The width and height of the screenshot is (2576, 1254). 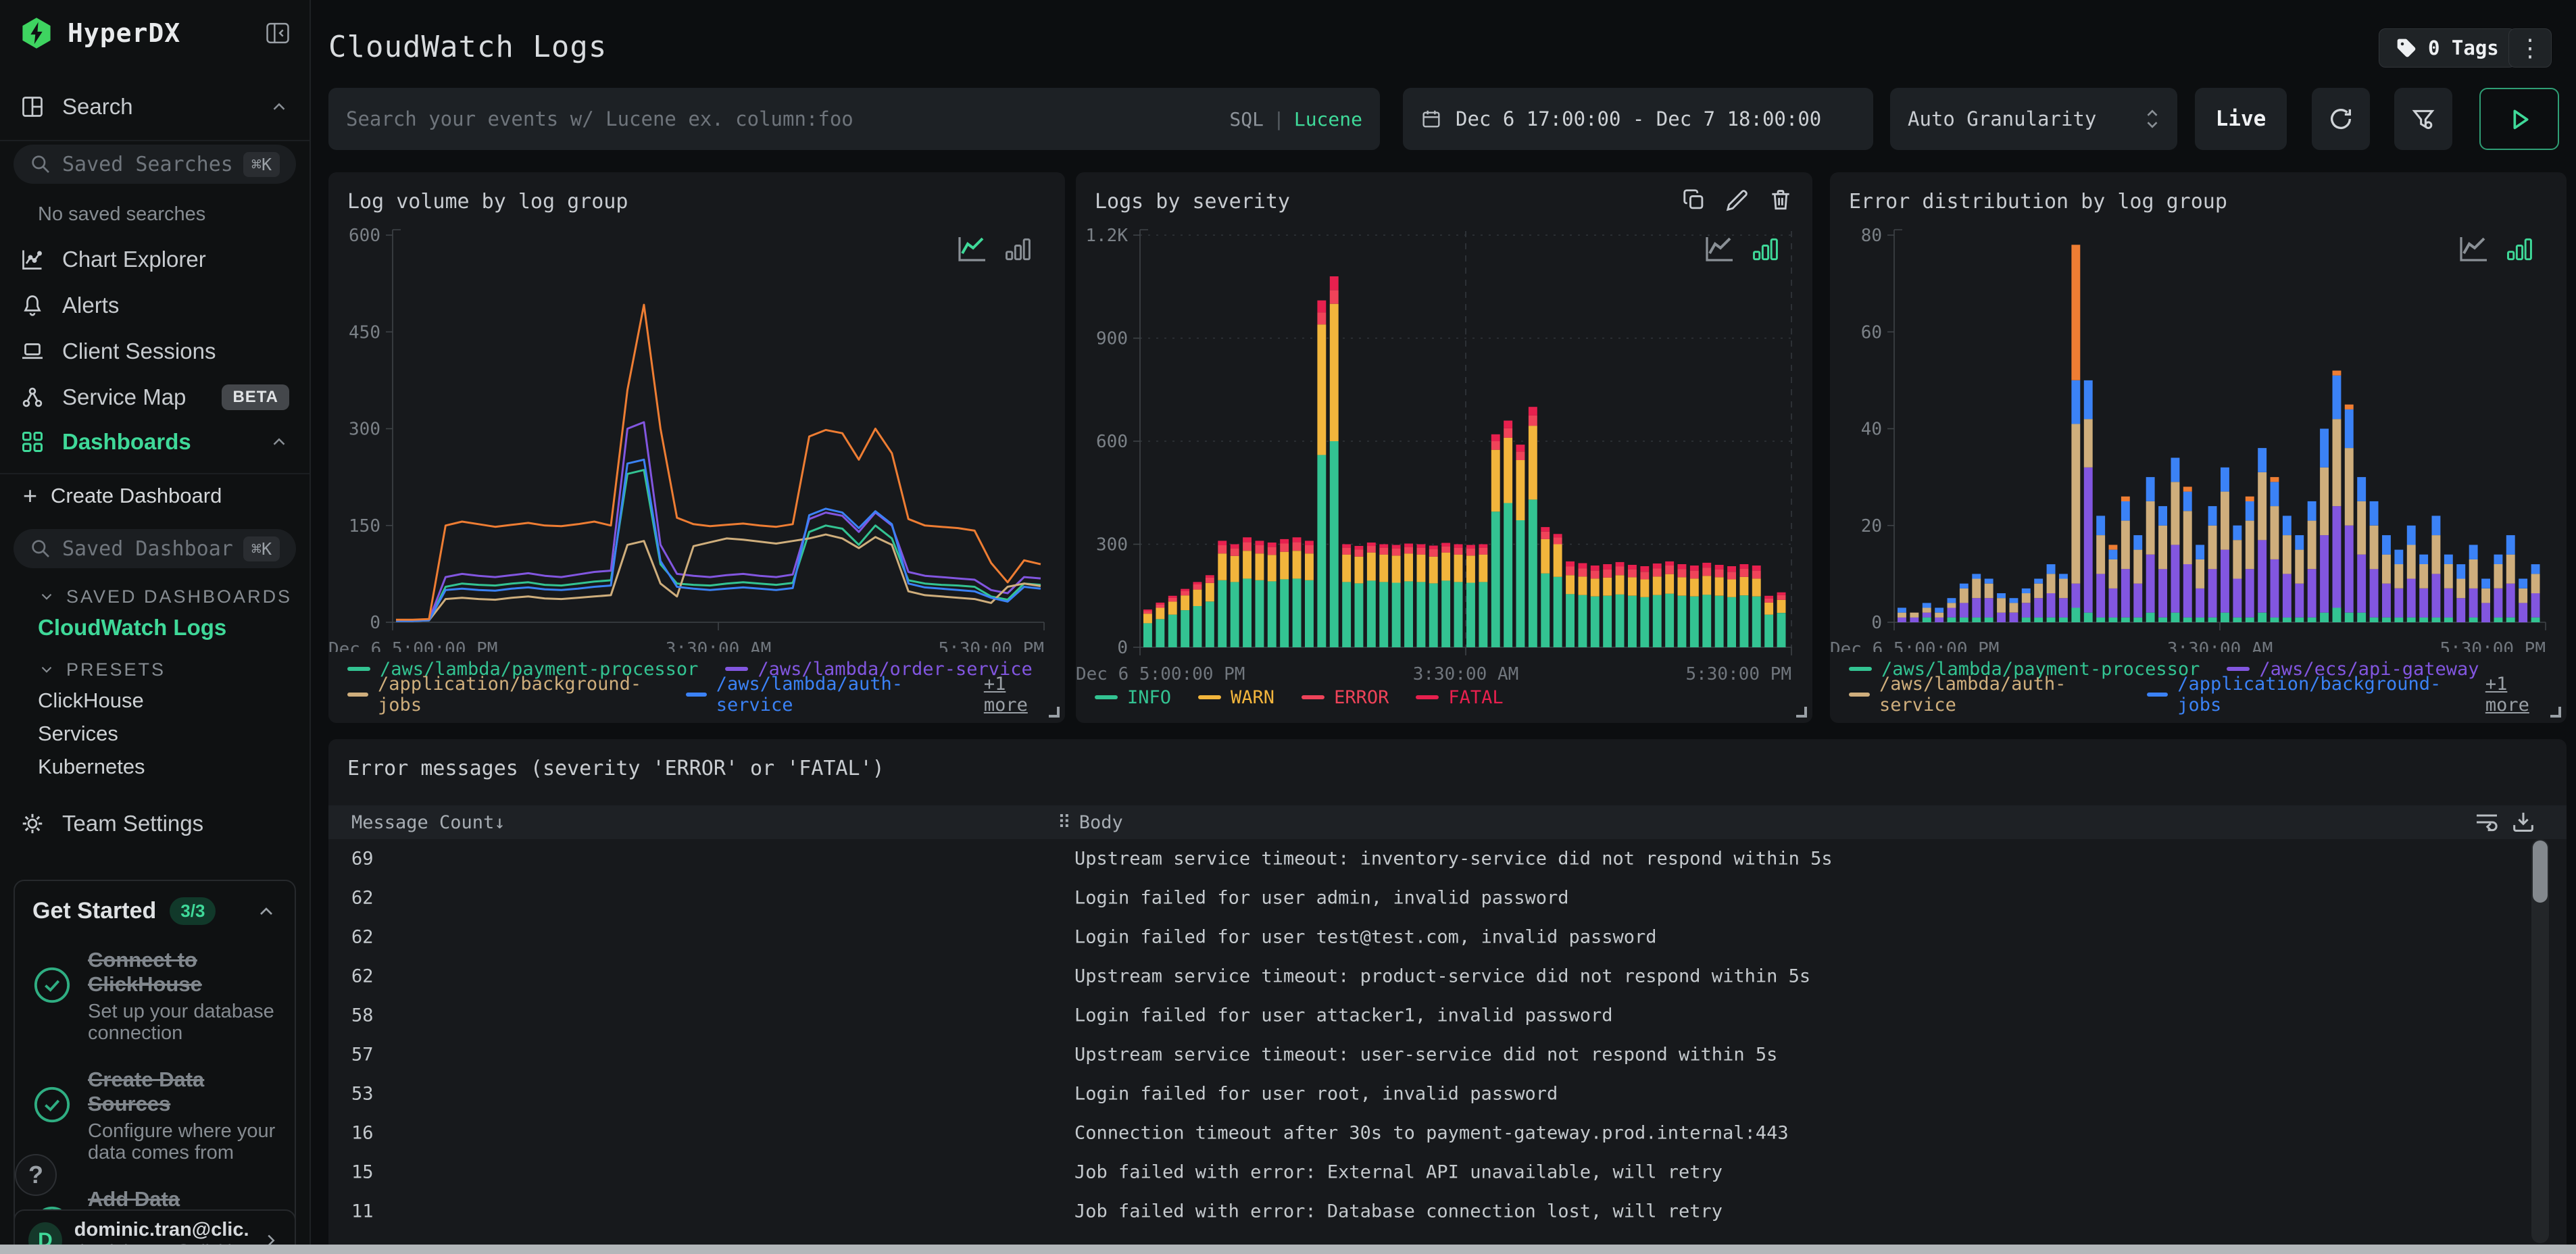 What do you see at coordinates (256, 397) in the screenshot?
I see `beta-badge: BETA` at bounding box center [256, 397].